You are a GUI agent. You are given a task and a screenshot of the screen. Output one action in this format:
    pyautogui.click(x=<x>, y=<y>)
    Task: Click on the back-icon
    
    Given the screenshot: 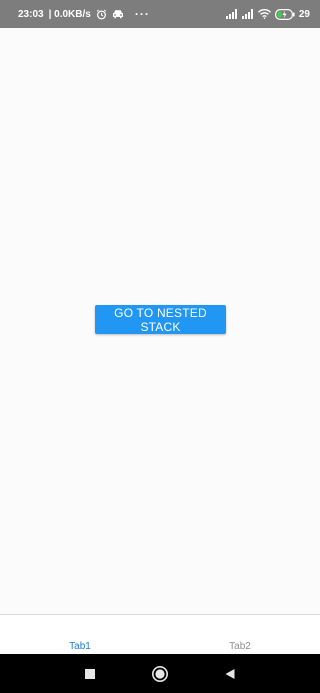 What is the action you would take?
    pyautogui.click(x=230, y=674)
    